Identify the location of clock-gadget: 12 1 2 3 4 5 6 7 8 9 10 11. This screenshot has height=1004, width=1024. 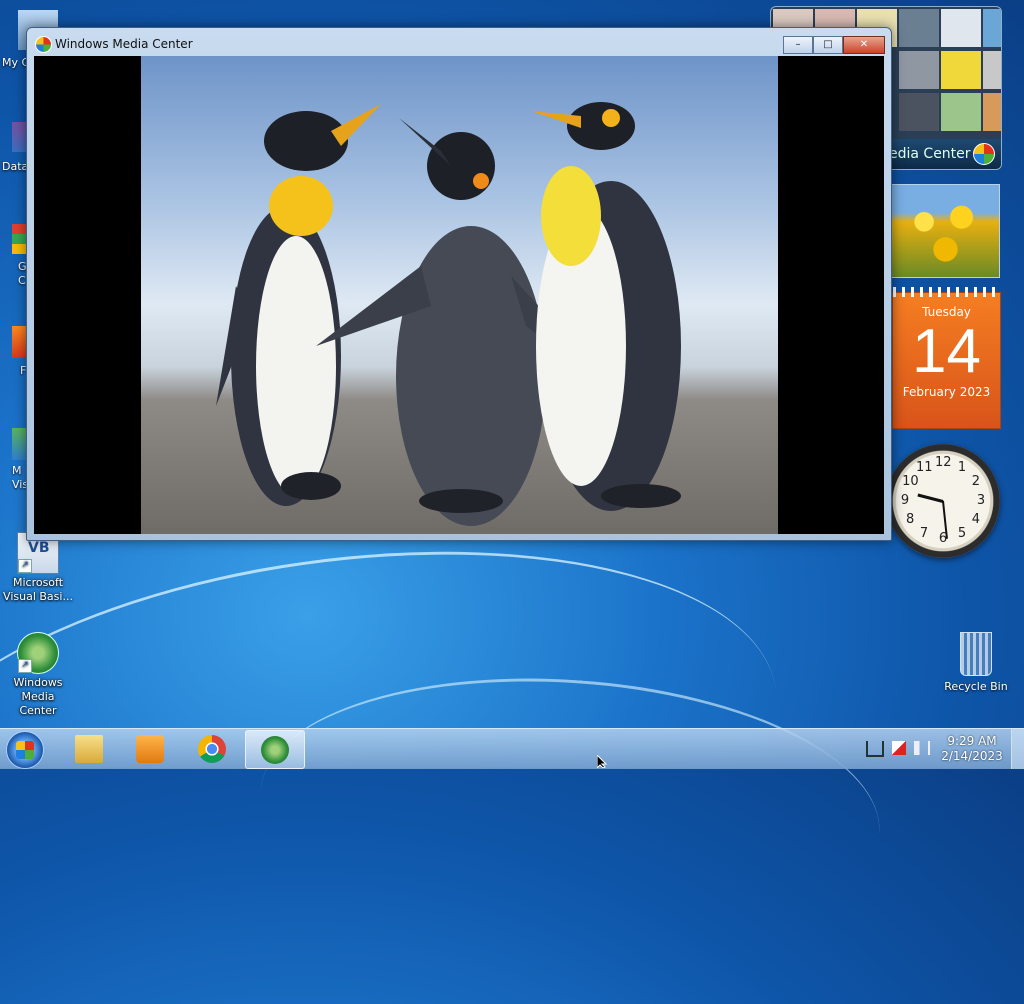
(943, 501).